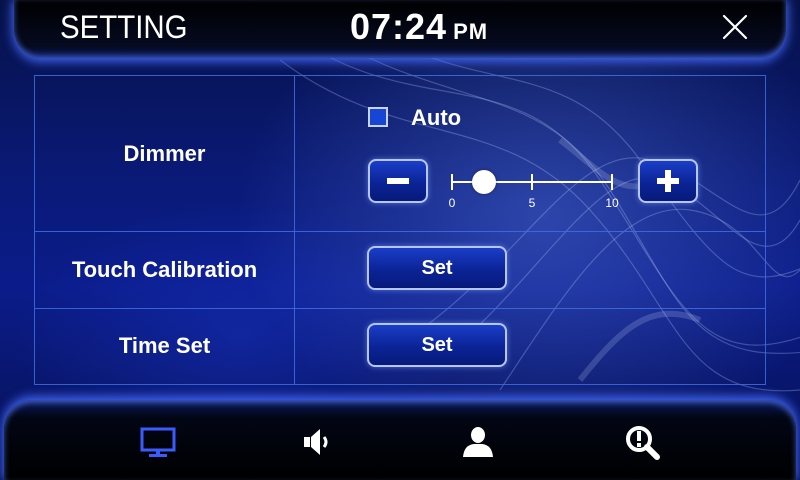  What do you see at coordinates (158, 442) in the screenshot?
I see `display-icon` at bounding box center [158, 442].